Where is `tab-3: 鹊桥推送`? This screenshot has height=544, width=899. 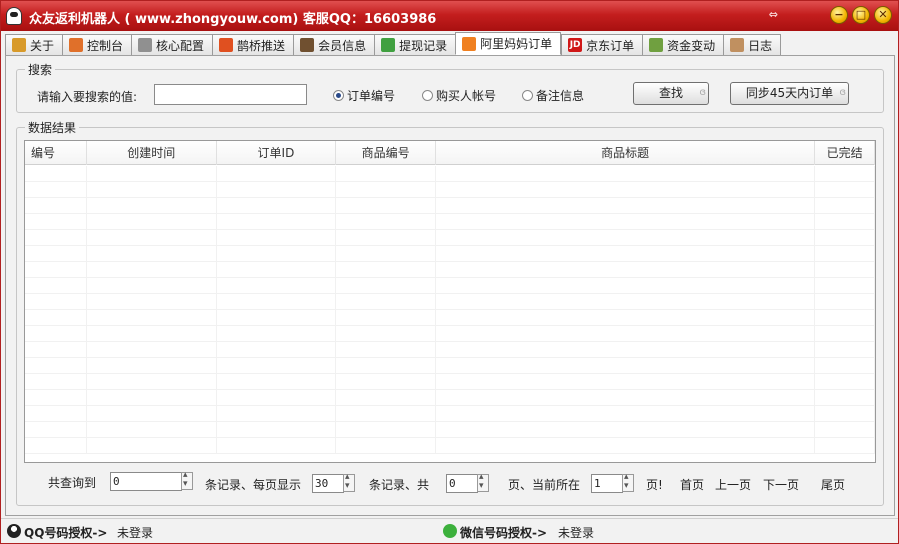 tab-3: 鹊桥推送 is located at coordinates (253, 44).